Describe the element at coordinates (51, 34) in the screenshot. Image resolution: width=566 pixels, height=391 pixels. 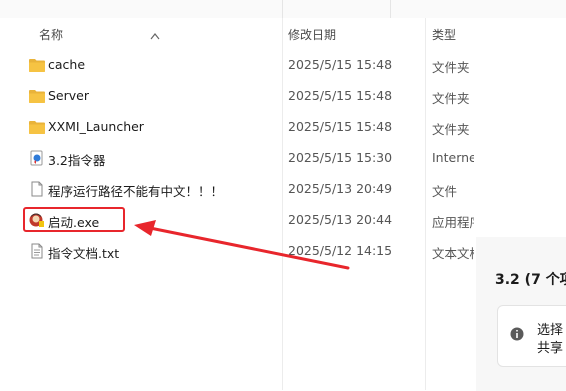
I see `column-header-name: 名称` at that location.